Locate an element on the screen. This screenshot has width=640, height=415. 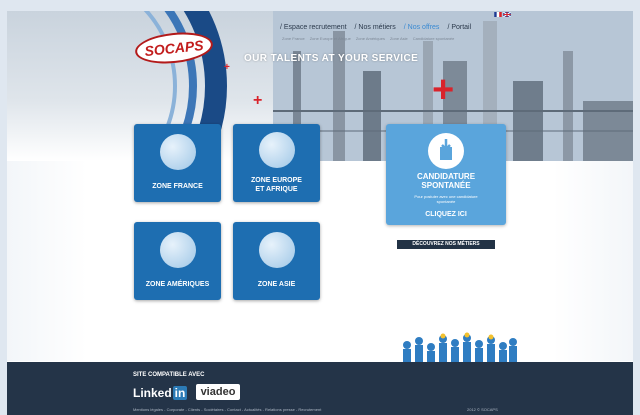
right-panel-edge is located at coordinates (593, 261).